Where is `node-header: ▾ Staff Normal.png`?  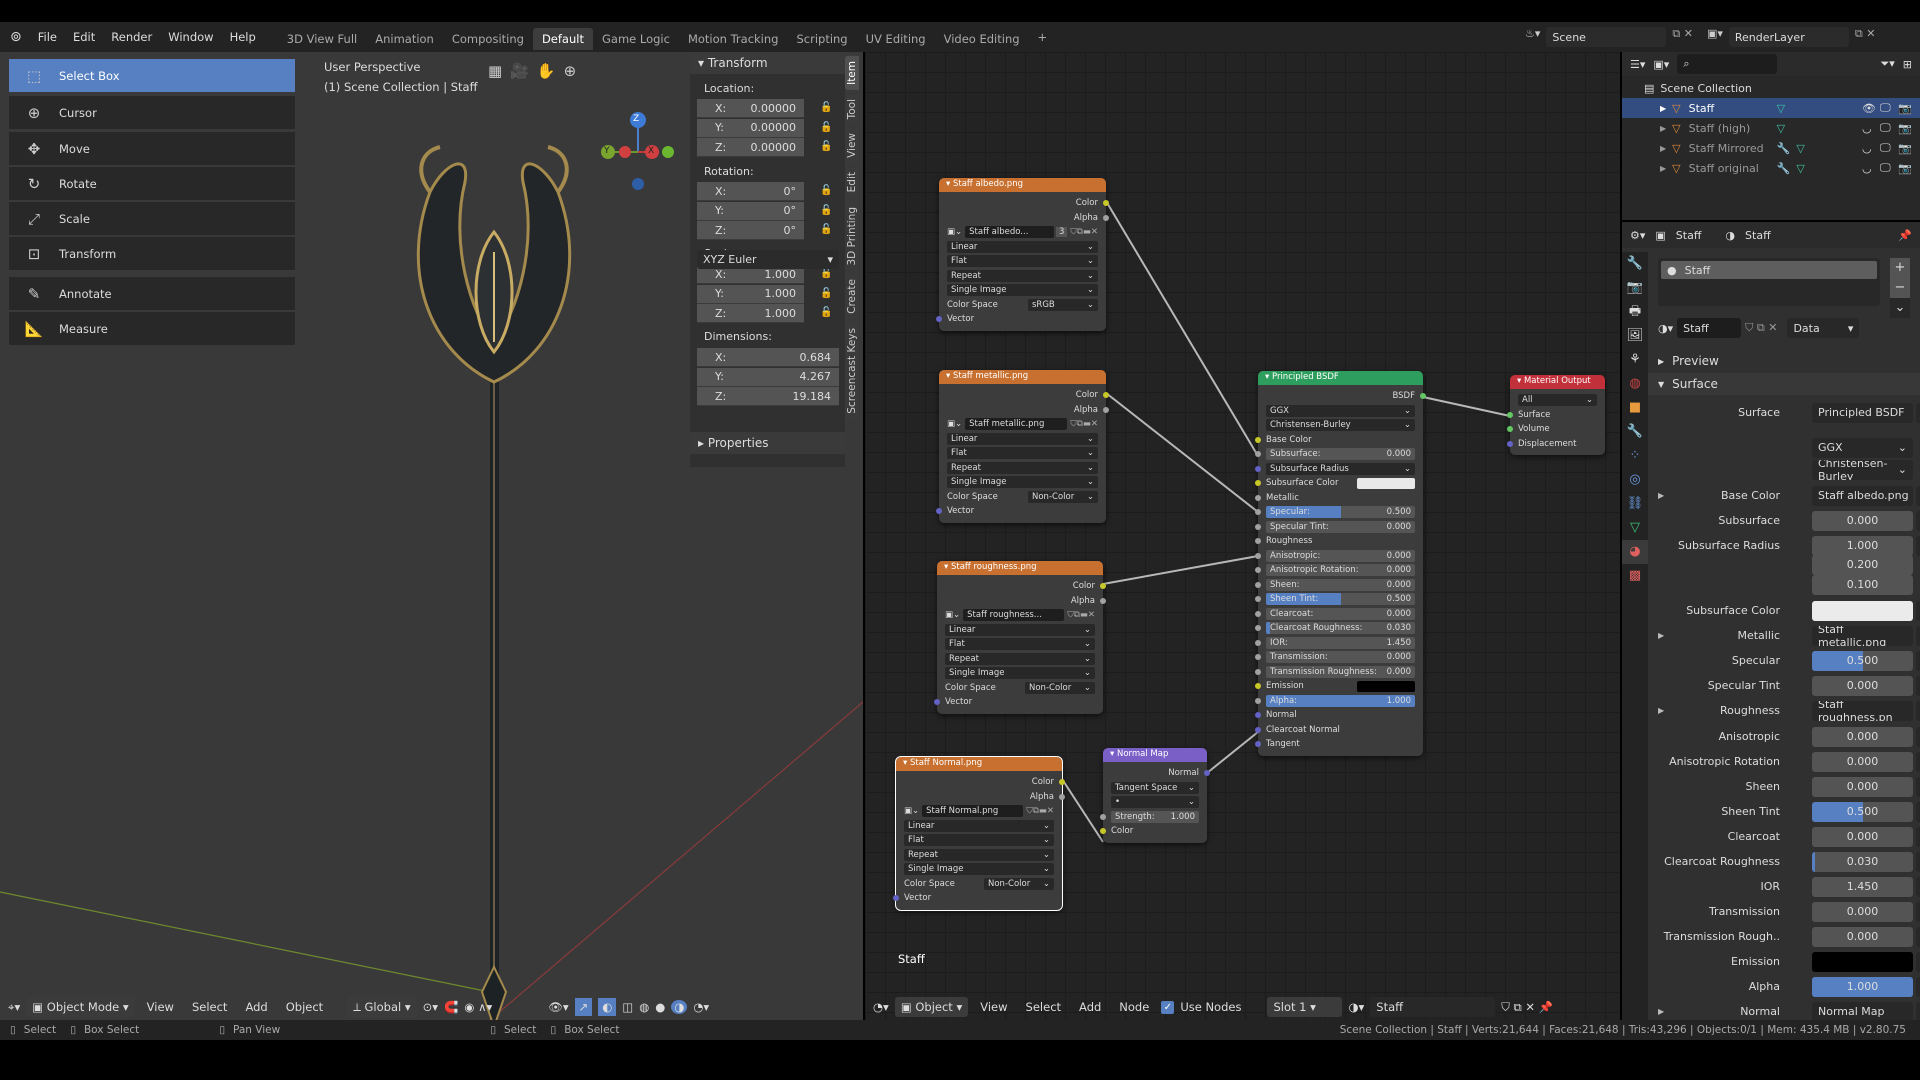 node-header: ▾ Staff Normal.png is located at coordinates (979, 764).